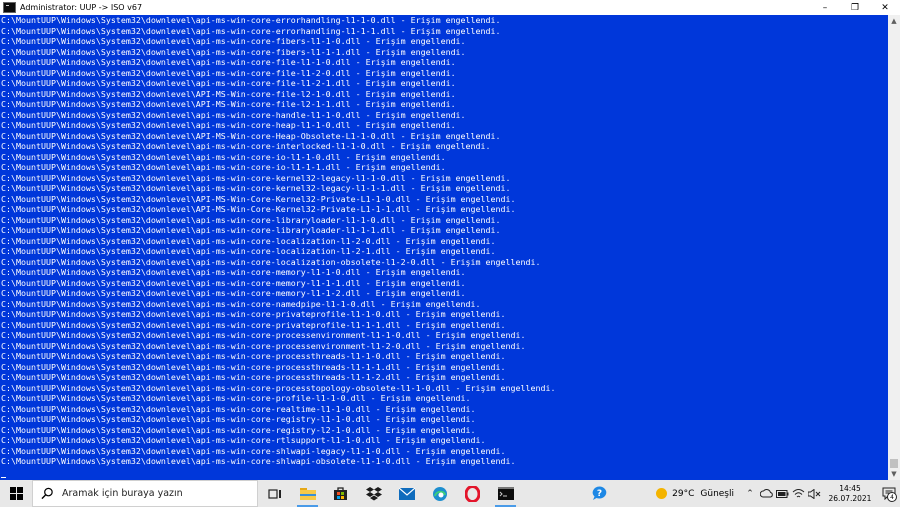  What do you see at coordinates (122, 493) in the screenshot?
I see `search-placeholder: Aramak için buraya yazın` at bounding box center [122, 493].